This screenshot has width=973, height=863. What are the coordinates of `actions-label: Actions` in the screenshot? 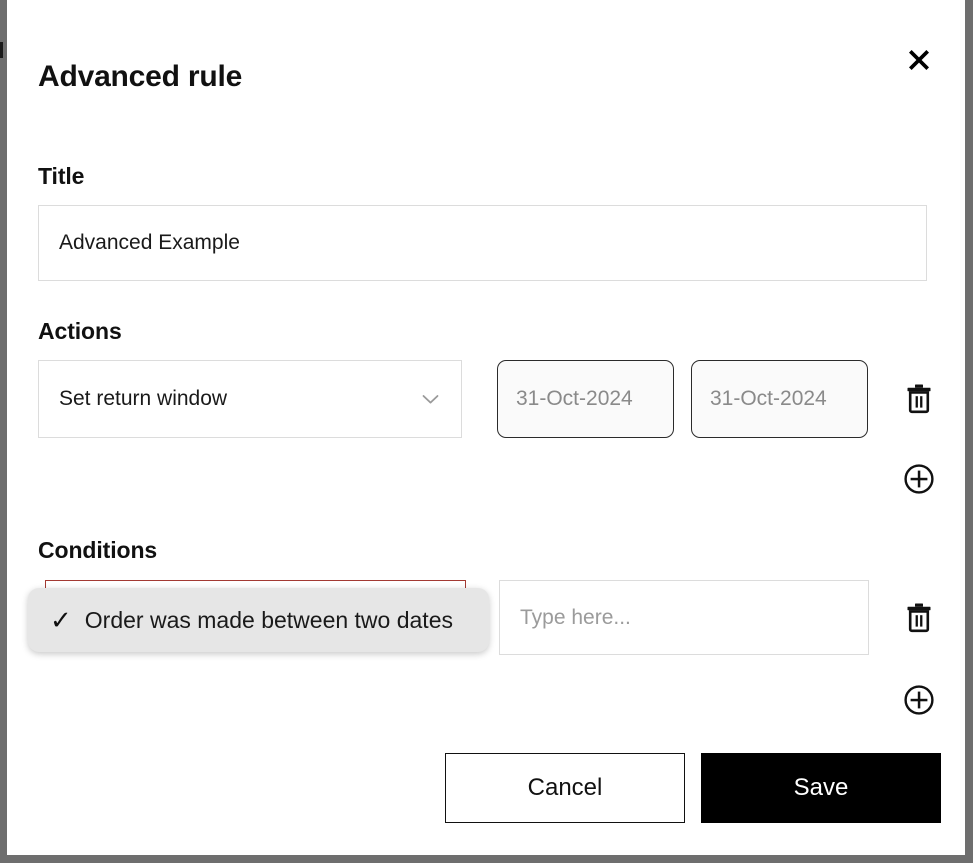 It's located at (80, 331).